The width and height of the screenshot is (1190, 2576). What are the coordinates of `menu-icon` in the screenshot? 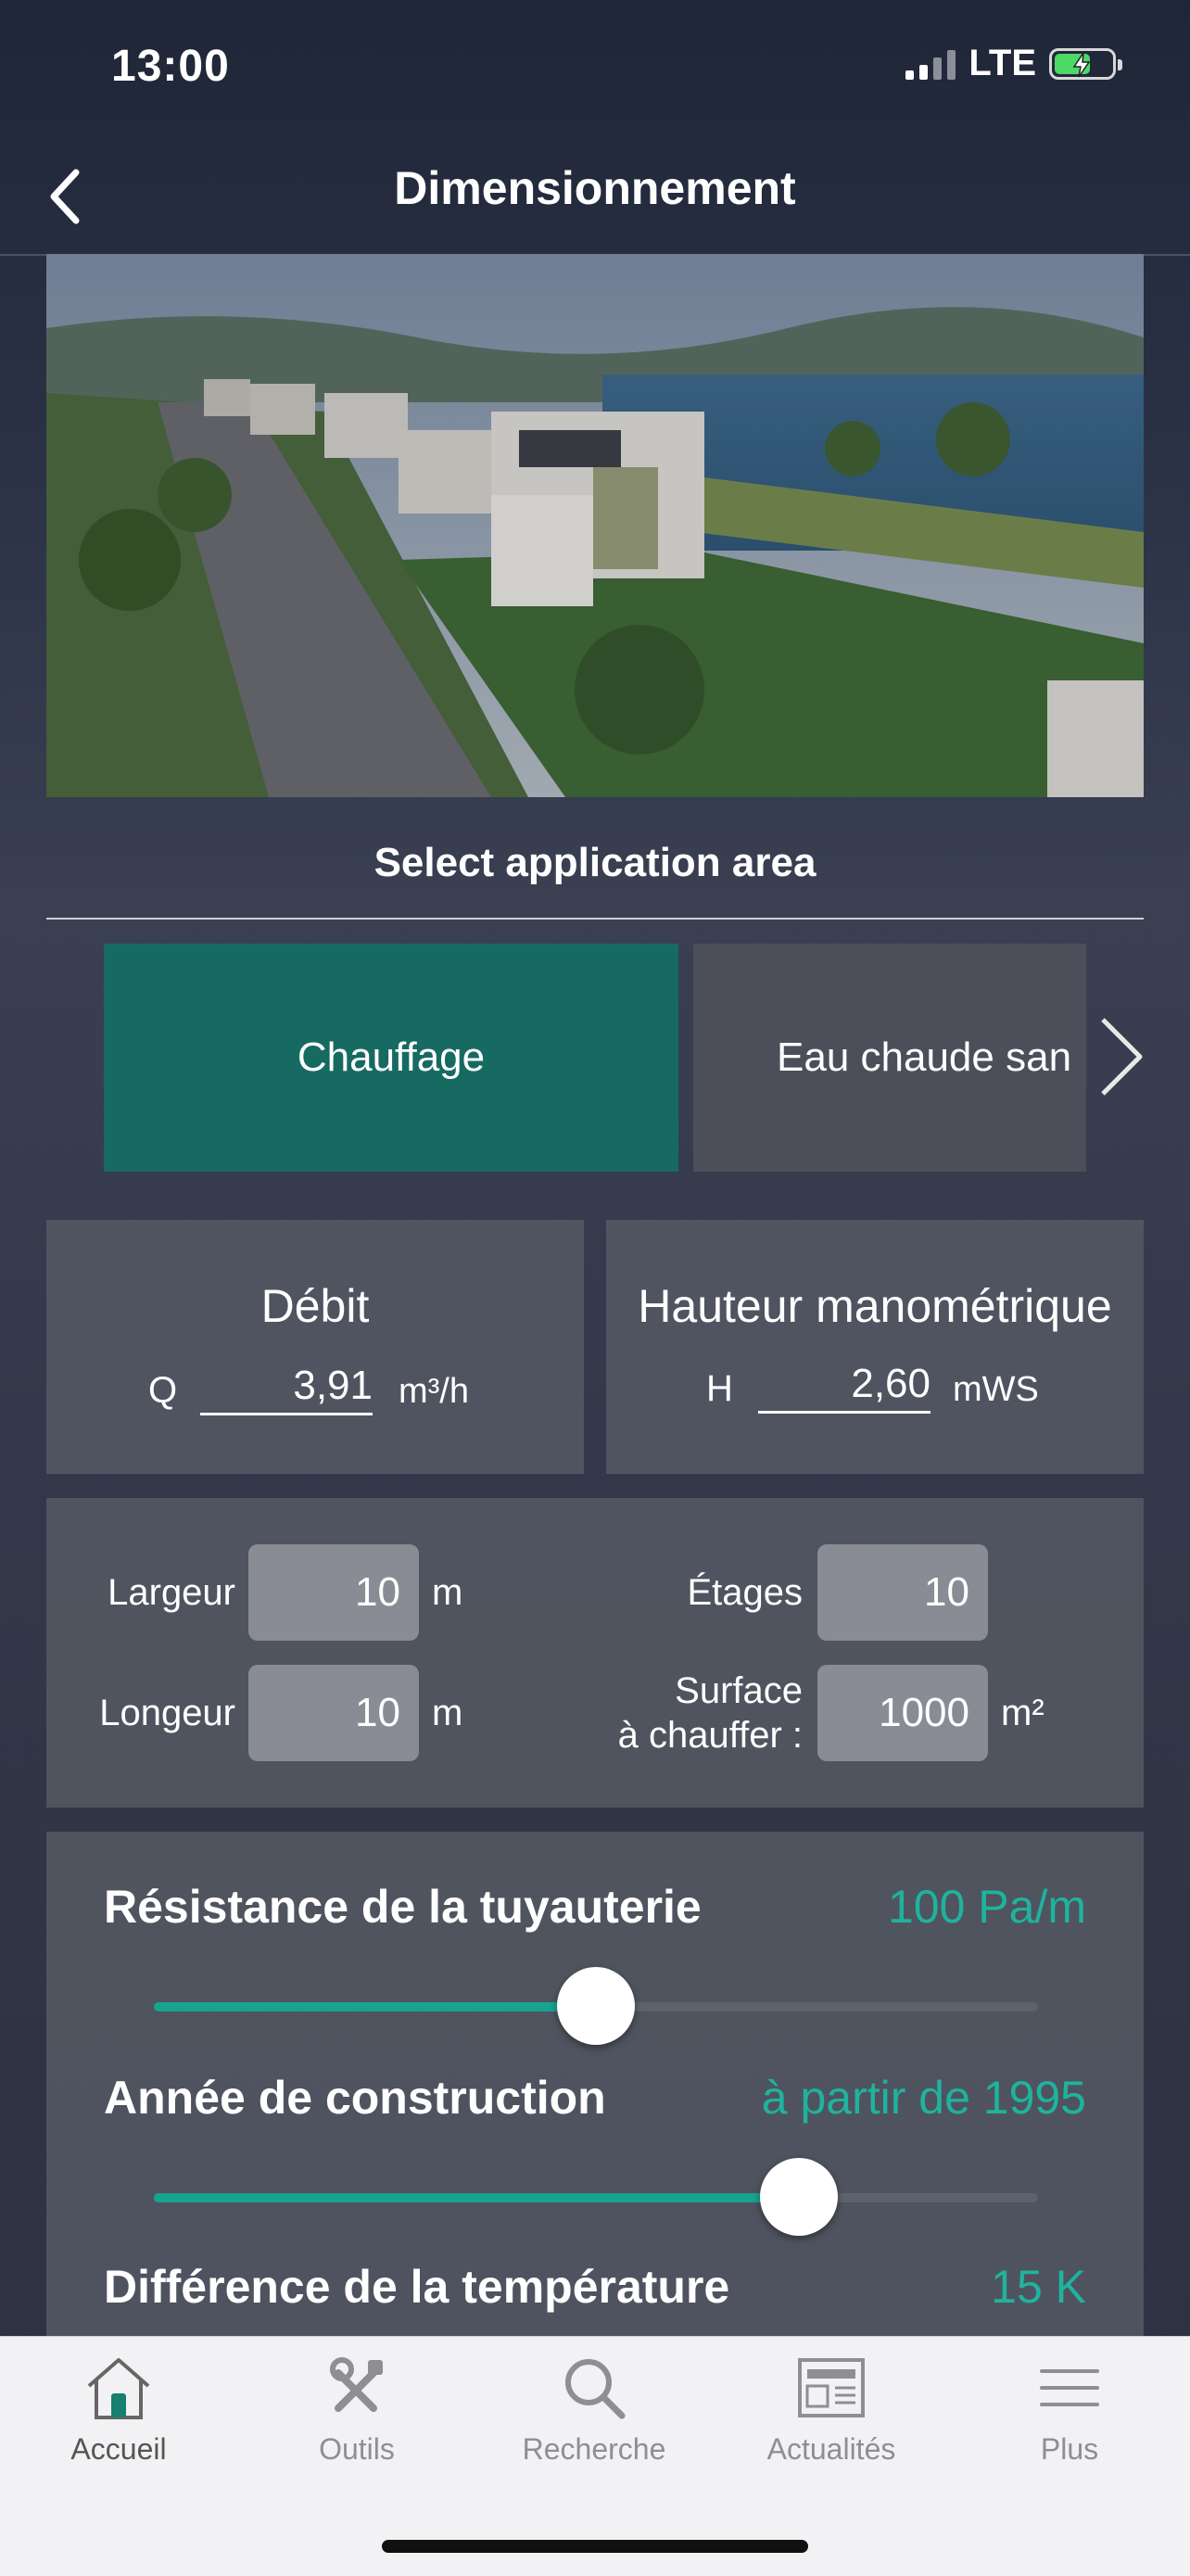 It's located at (1069, 2387).